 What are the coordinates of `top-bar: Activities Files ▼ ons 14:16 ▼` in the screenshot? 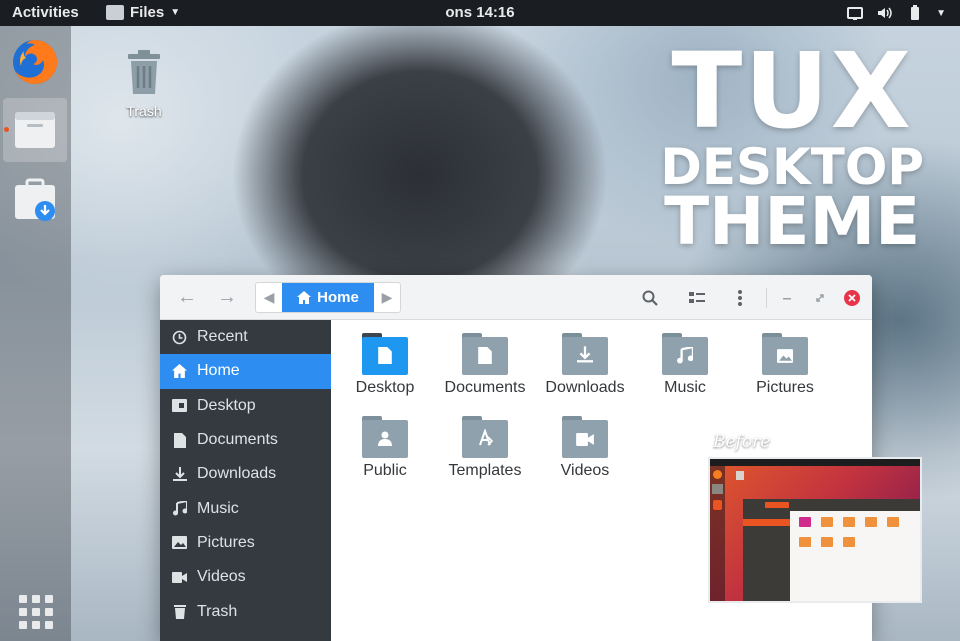 It's located at (480, 13).